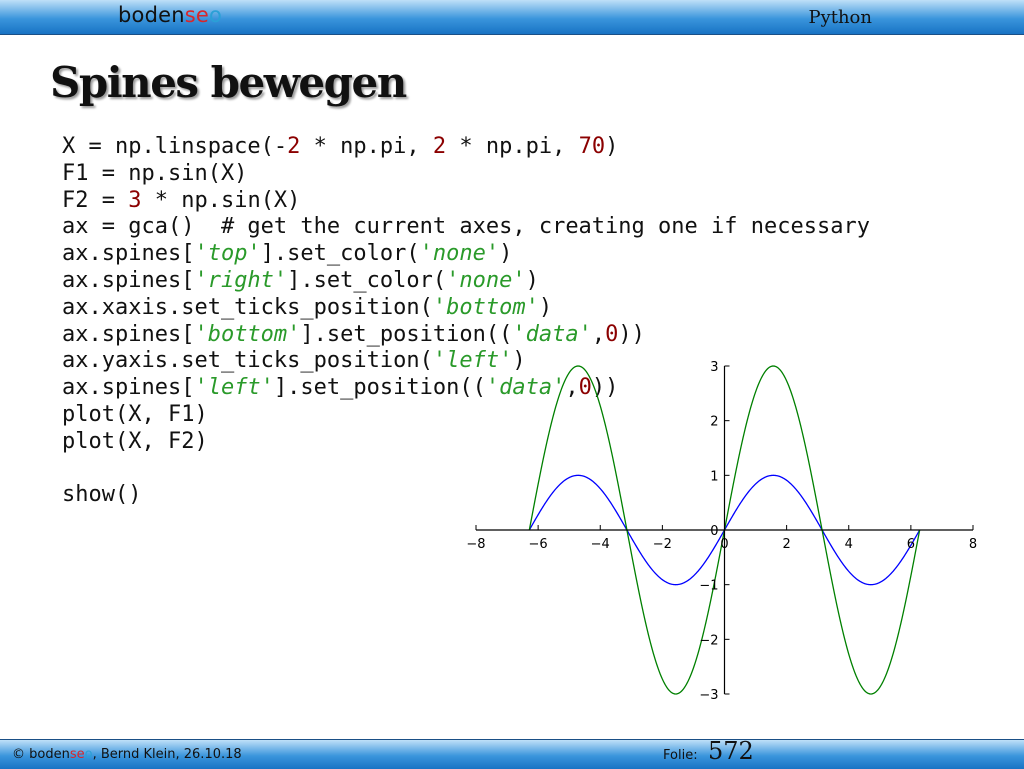 The height and width of the screenshot is (769, 1024). What do you see at coordinates (714, 422) in the screenshot?
I see `y-tick-label: 2` at bounding box center [714, 422].